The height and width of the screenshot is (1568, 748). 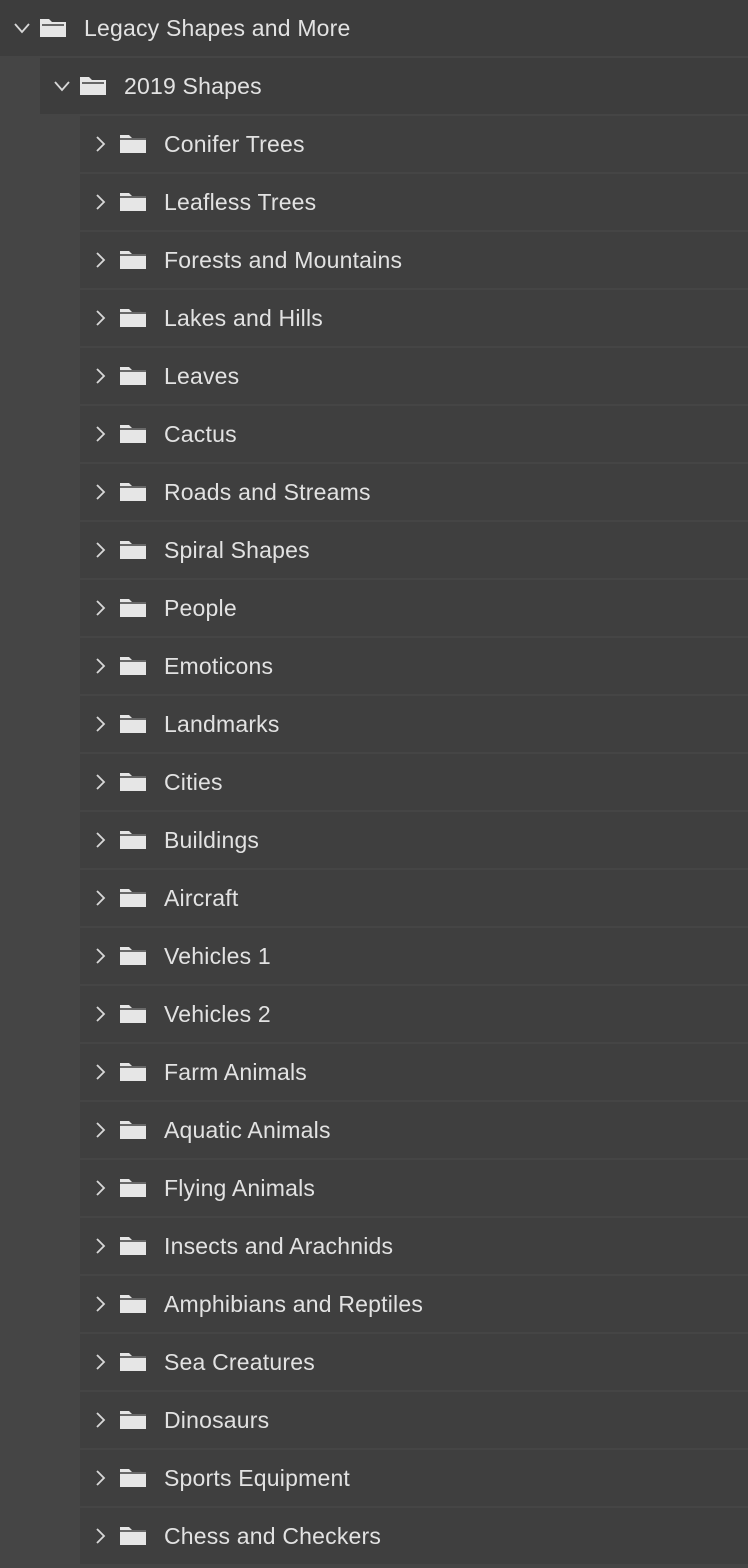 What do you see at coordinates (240, 1187) in the screenshot?
I see `tree-row-label: Flying Animals` at bounding box center [240, 1187].